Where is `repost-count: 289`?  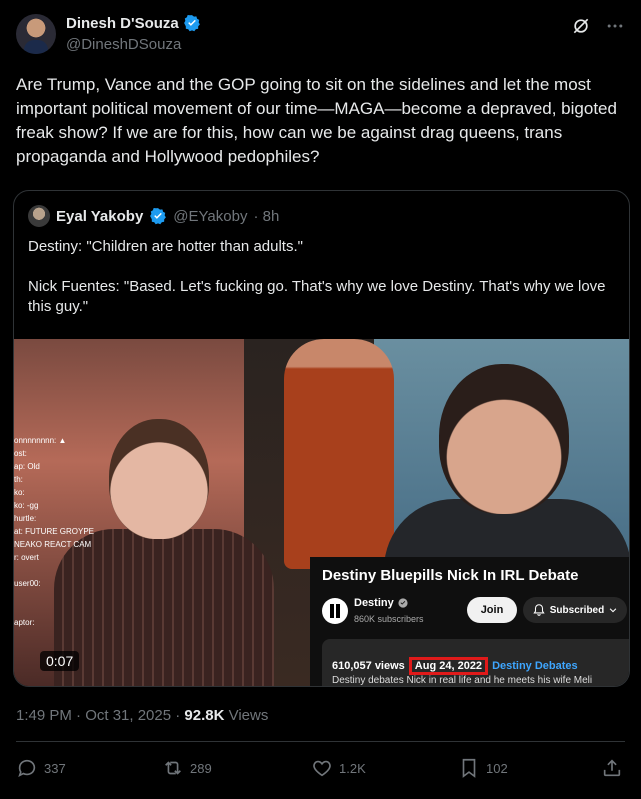
repost-count: 289 is located at coordinates (201, 768).